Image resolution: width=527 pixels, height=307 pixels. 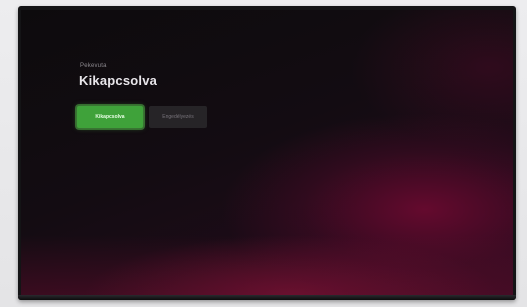 I want to click on option-button-row: Kikapcsolva Engedélyezés, so click(x=142, y=117).